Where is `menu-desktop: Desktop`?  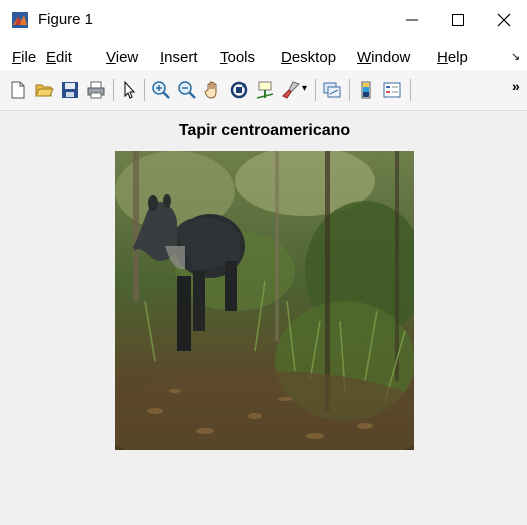
menu-desktop: Desktop is located at coordinates (308, 57).